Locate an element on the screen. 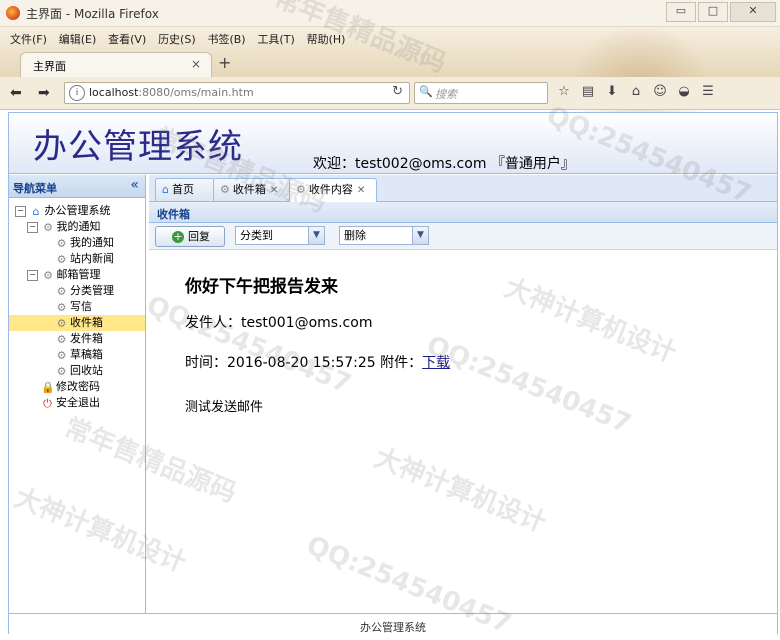  house-icon: ⌂ is located at coordinates (36, 211).